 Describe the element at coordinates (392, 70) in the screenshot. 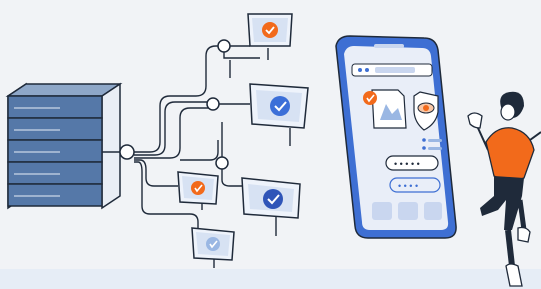

I see `browser-bar` at that location.